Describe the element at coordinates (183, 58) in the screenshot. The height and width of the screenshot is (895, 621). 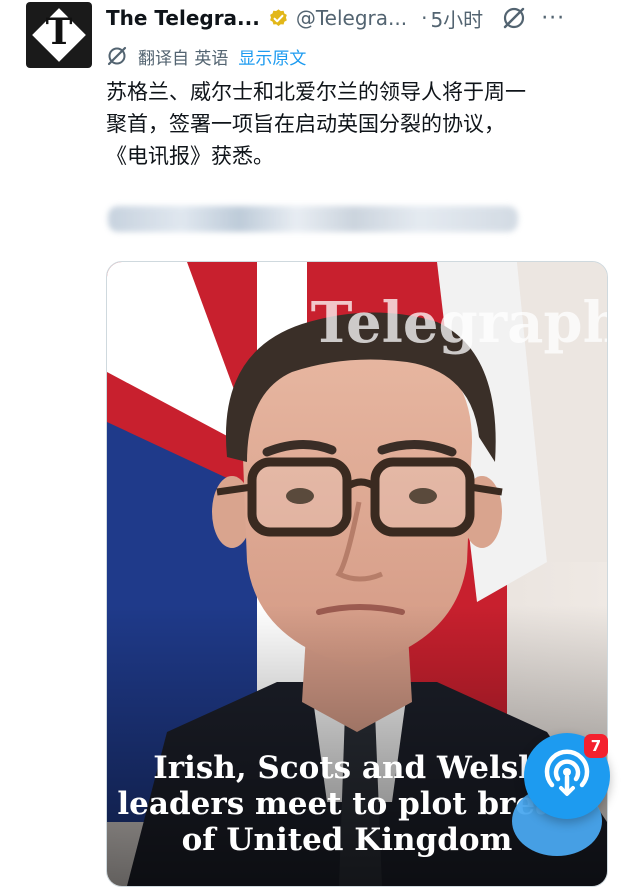
I see `translated-from-label: 翻译自 英语` at that location.